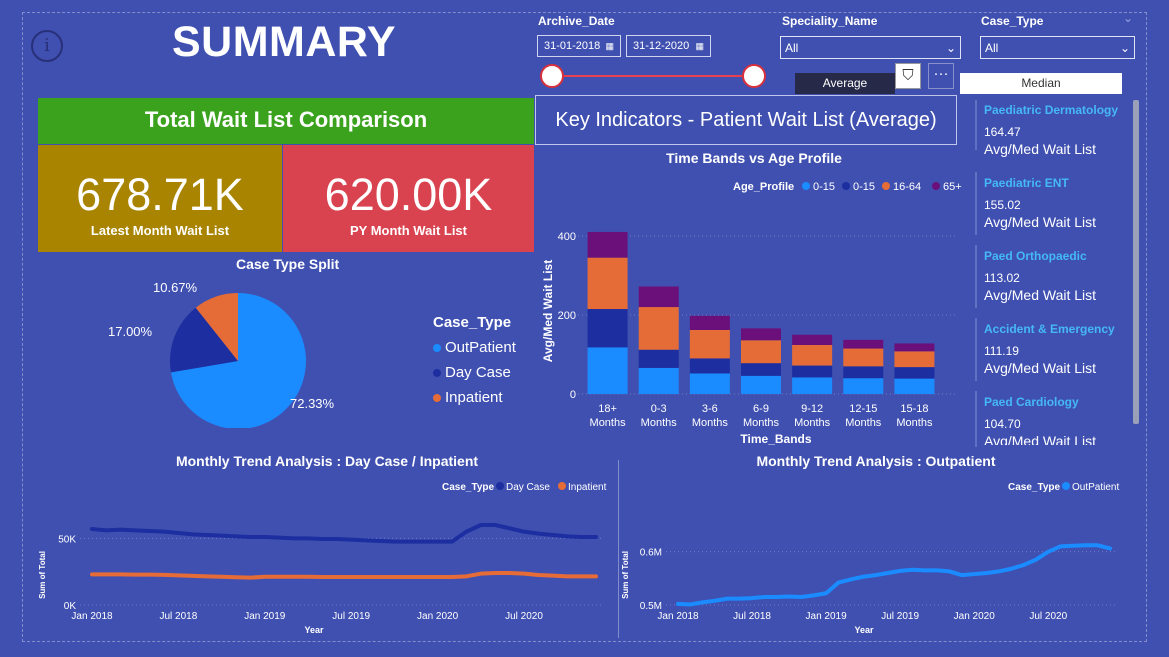  I want to click on pie-pct-label: 17.00%, so click(130, 331).